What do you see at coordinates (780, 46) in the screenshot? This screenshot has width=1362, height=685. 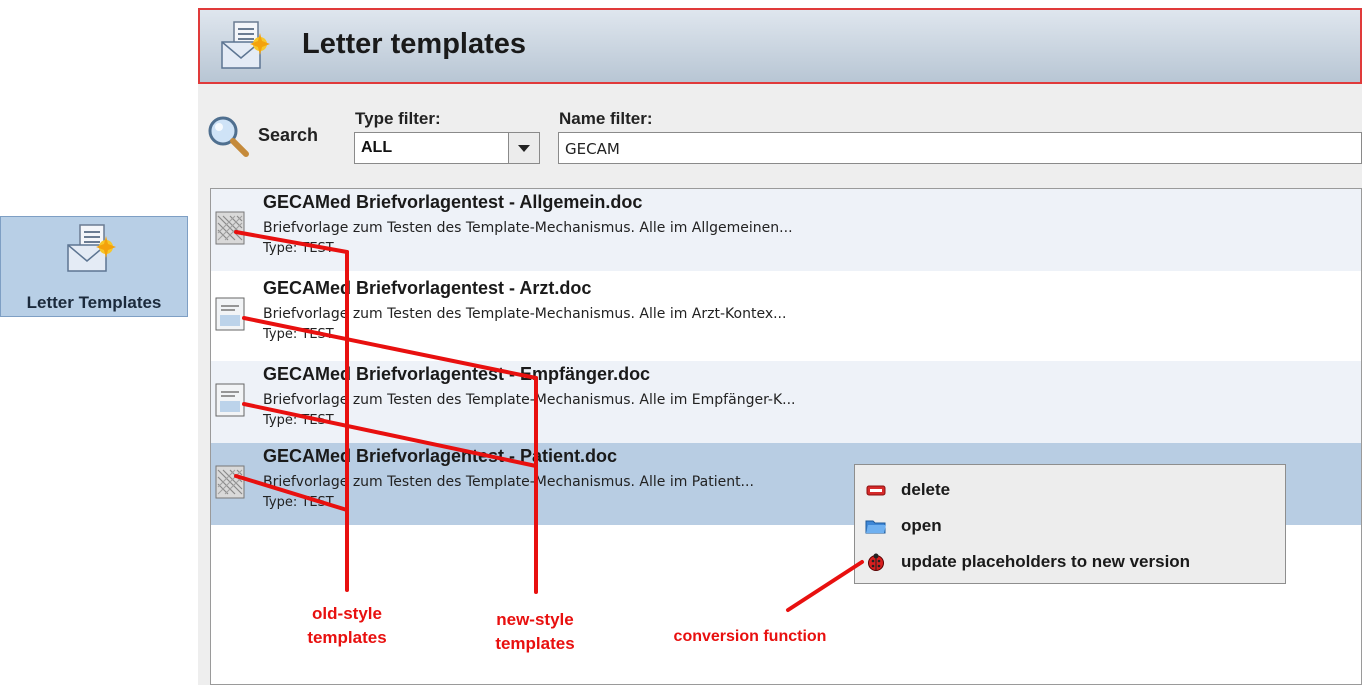 I see `panel-header: Letter templates` at bounding box center [780, 46].